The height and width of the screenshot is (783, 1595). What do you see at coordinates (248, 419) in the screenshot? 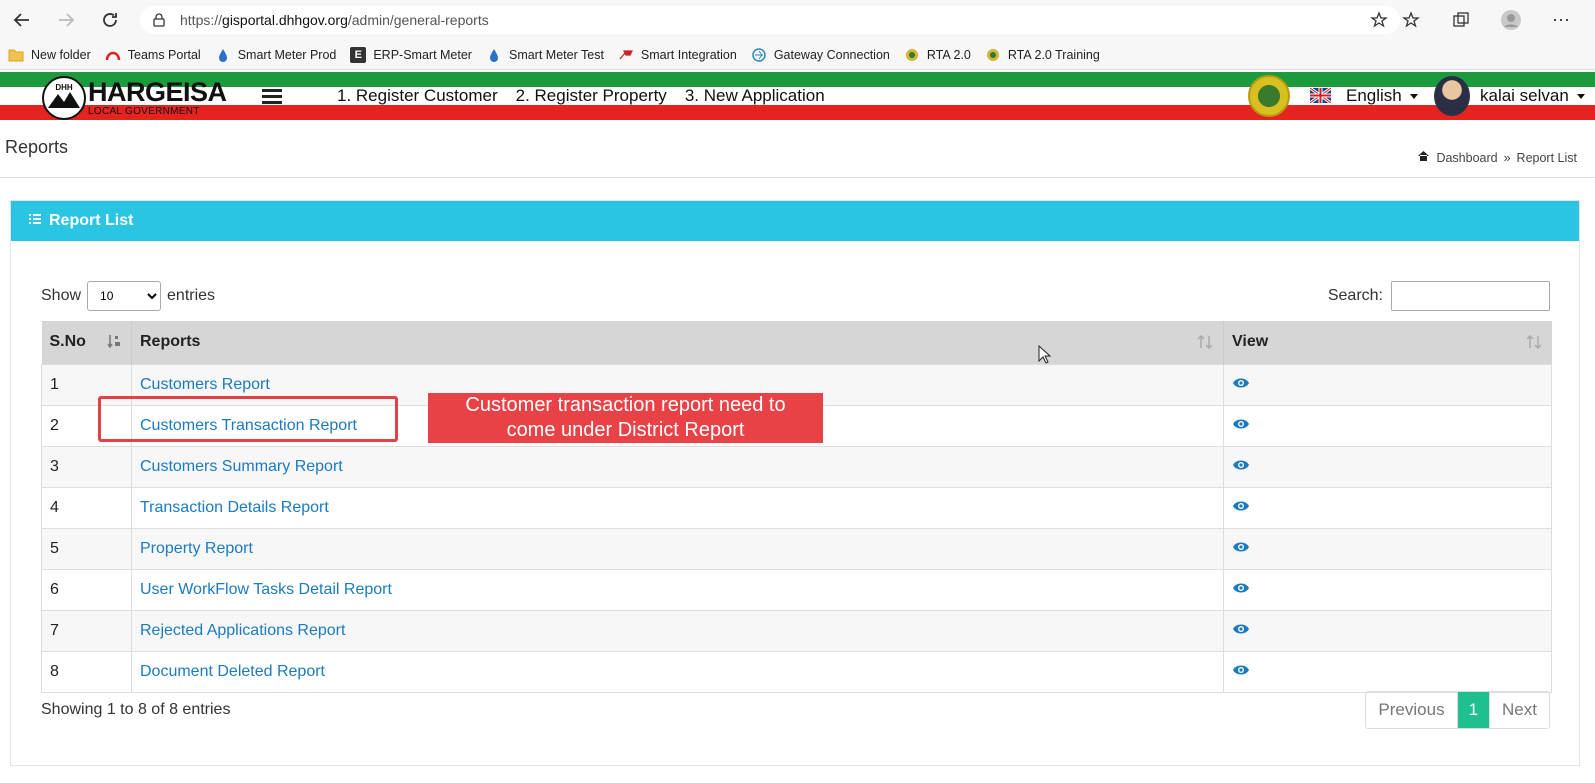
I see `annotation-highlight` at bounding box center [248, 419].